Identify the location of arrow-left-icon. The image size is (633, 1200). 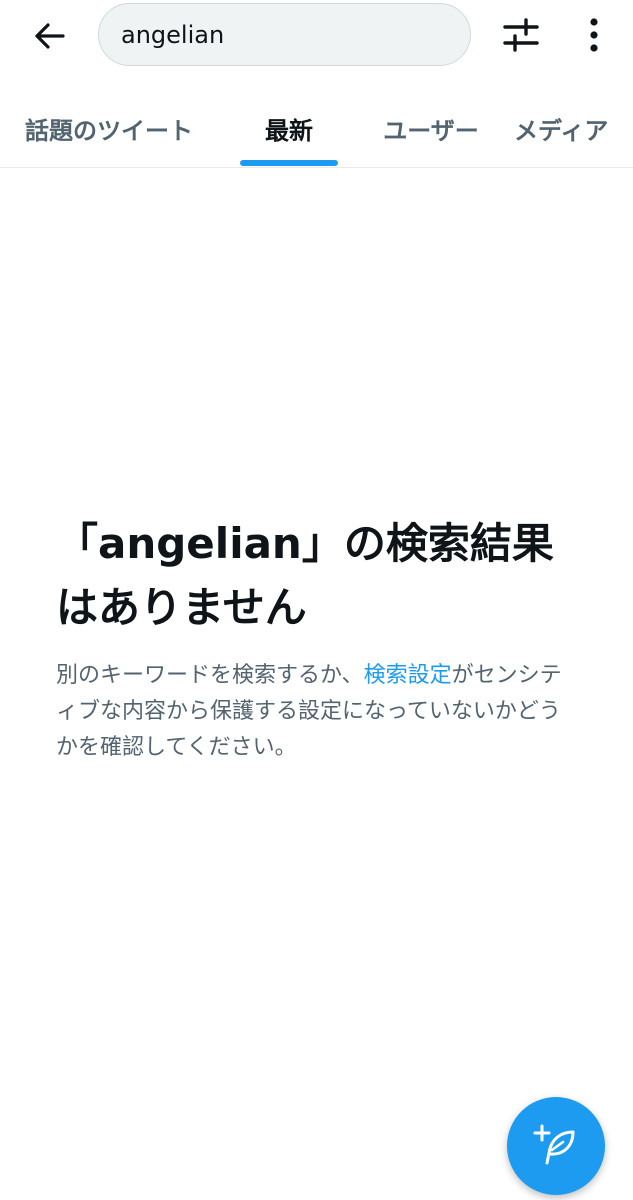
(50, 36).